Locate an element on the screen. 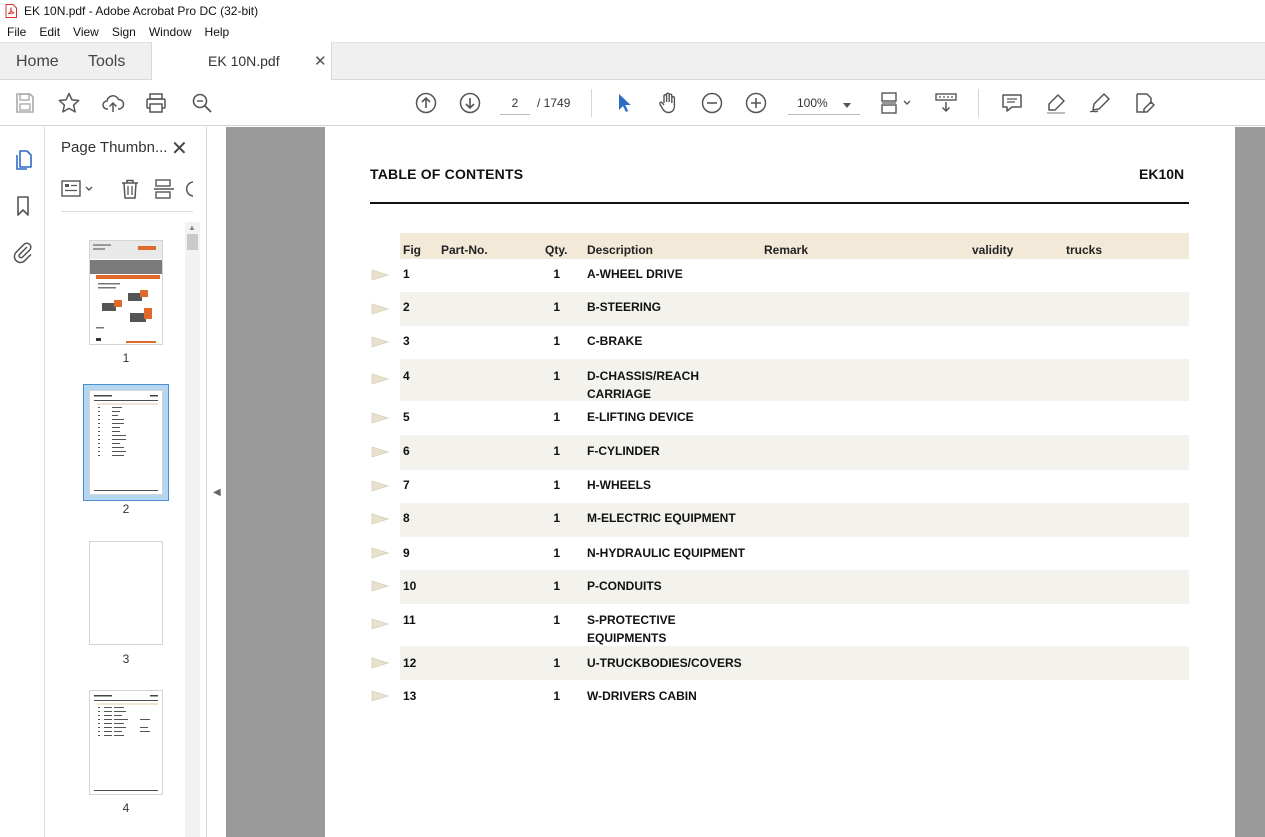  previous-page-icon is located at coordinates (426, 103).